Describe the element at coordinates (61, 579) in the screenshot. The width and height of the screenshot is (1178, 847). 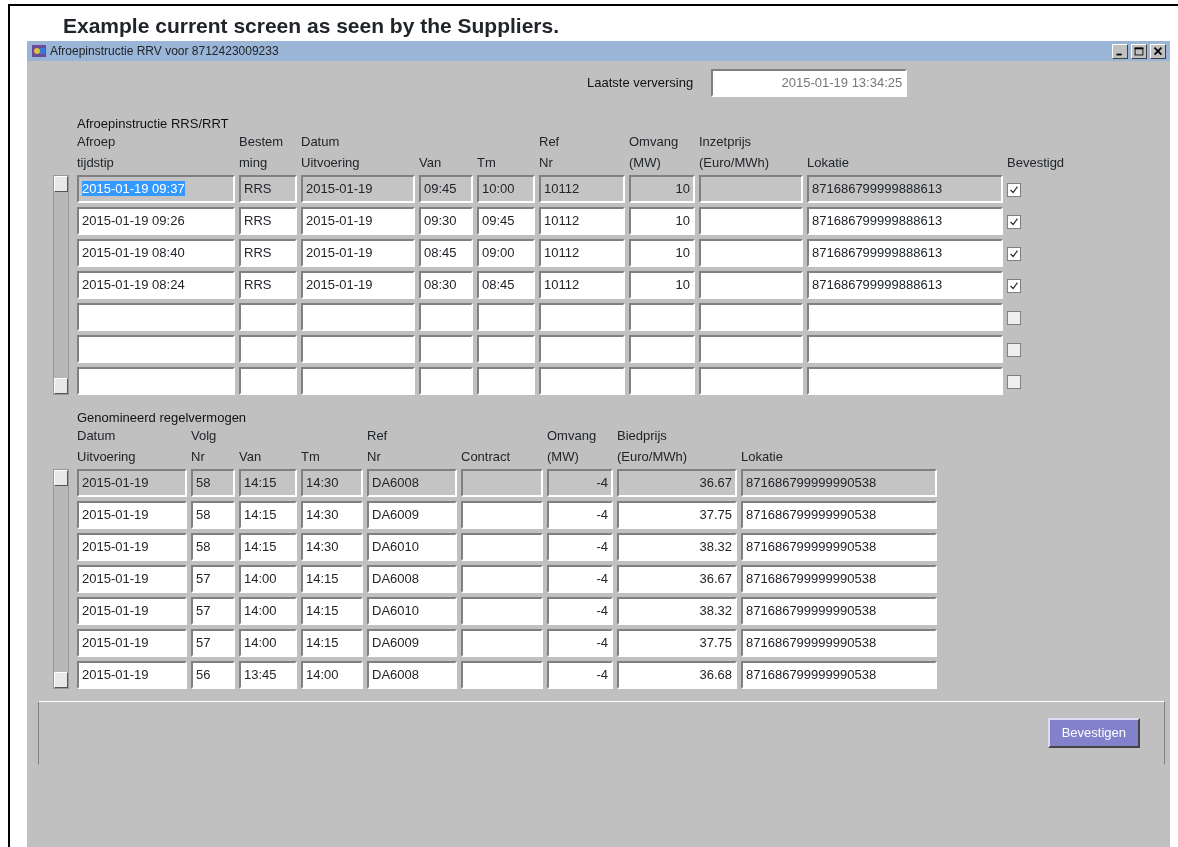
I see `scrollbar` at that location.